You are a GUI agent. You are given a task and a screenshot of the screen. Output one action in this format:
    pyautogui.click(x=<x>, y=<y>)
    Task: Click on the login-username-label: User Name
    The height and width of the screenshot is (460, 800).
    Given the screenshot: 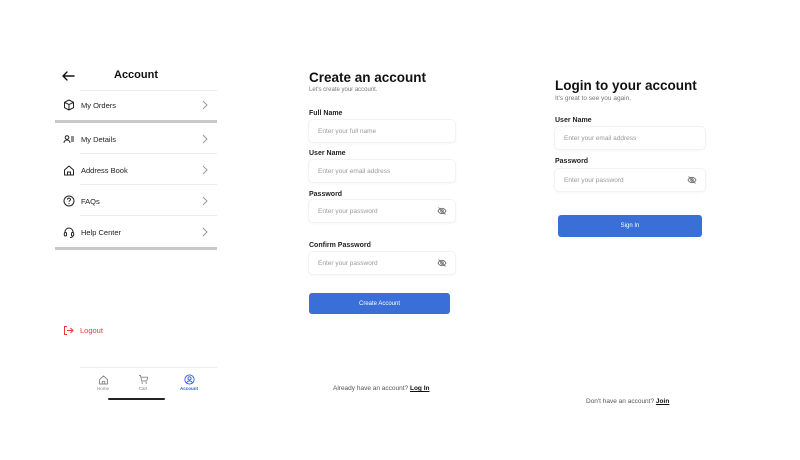 What is the action you would take?
    pyautogui.click(x=573, y=120)
    